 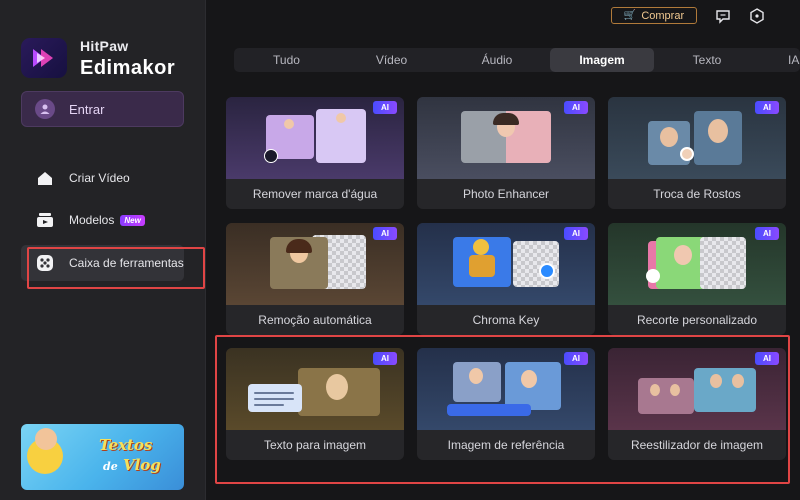 I want to click on sidebar-item-templates: Modelos New, so click(x=102, y=220).